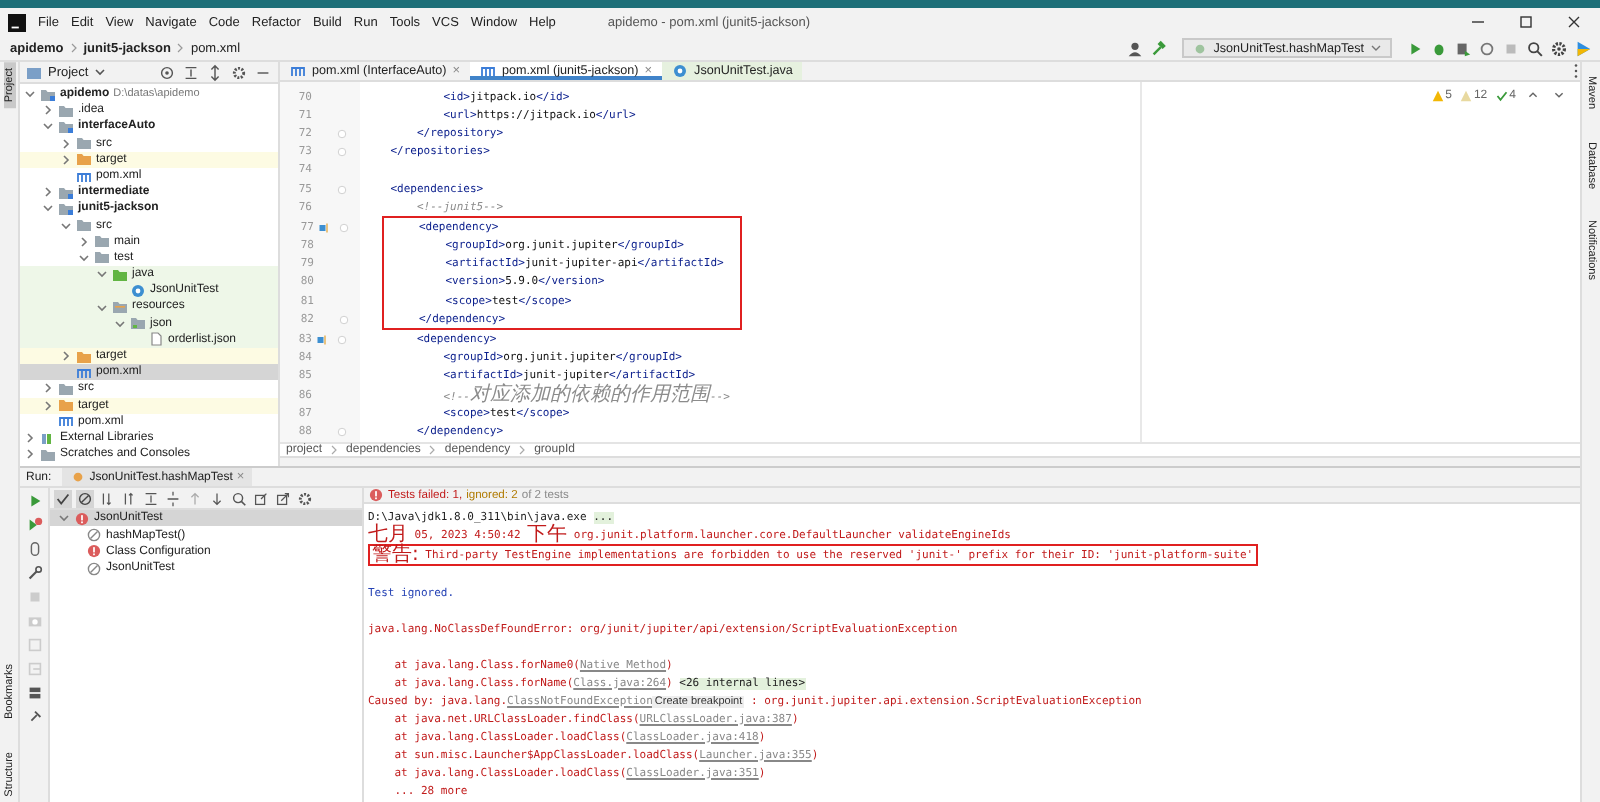 This screenshot has height=802, width=1600. What do you see at coordinates (1583, 48) in the screenshot?
I see `plugin-icon` at bounding box center [1583, 48].